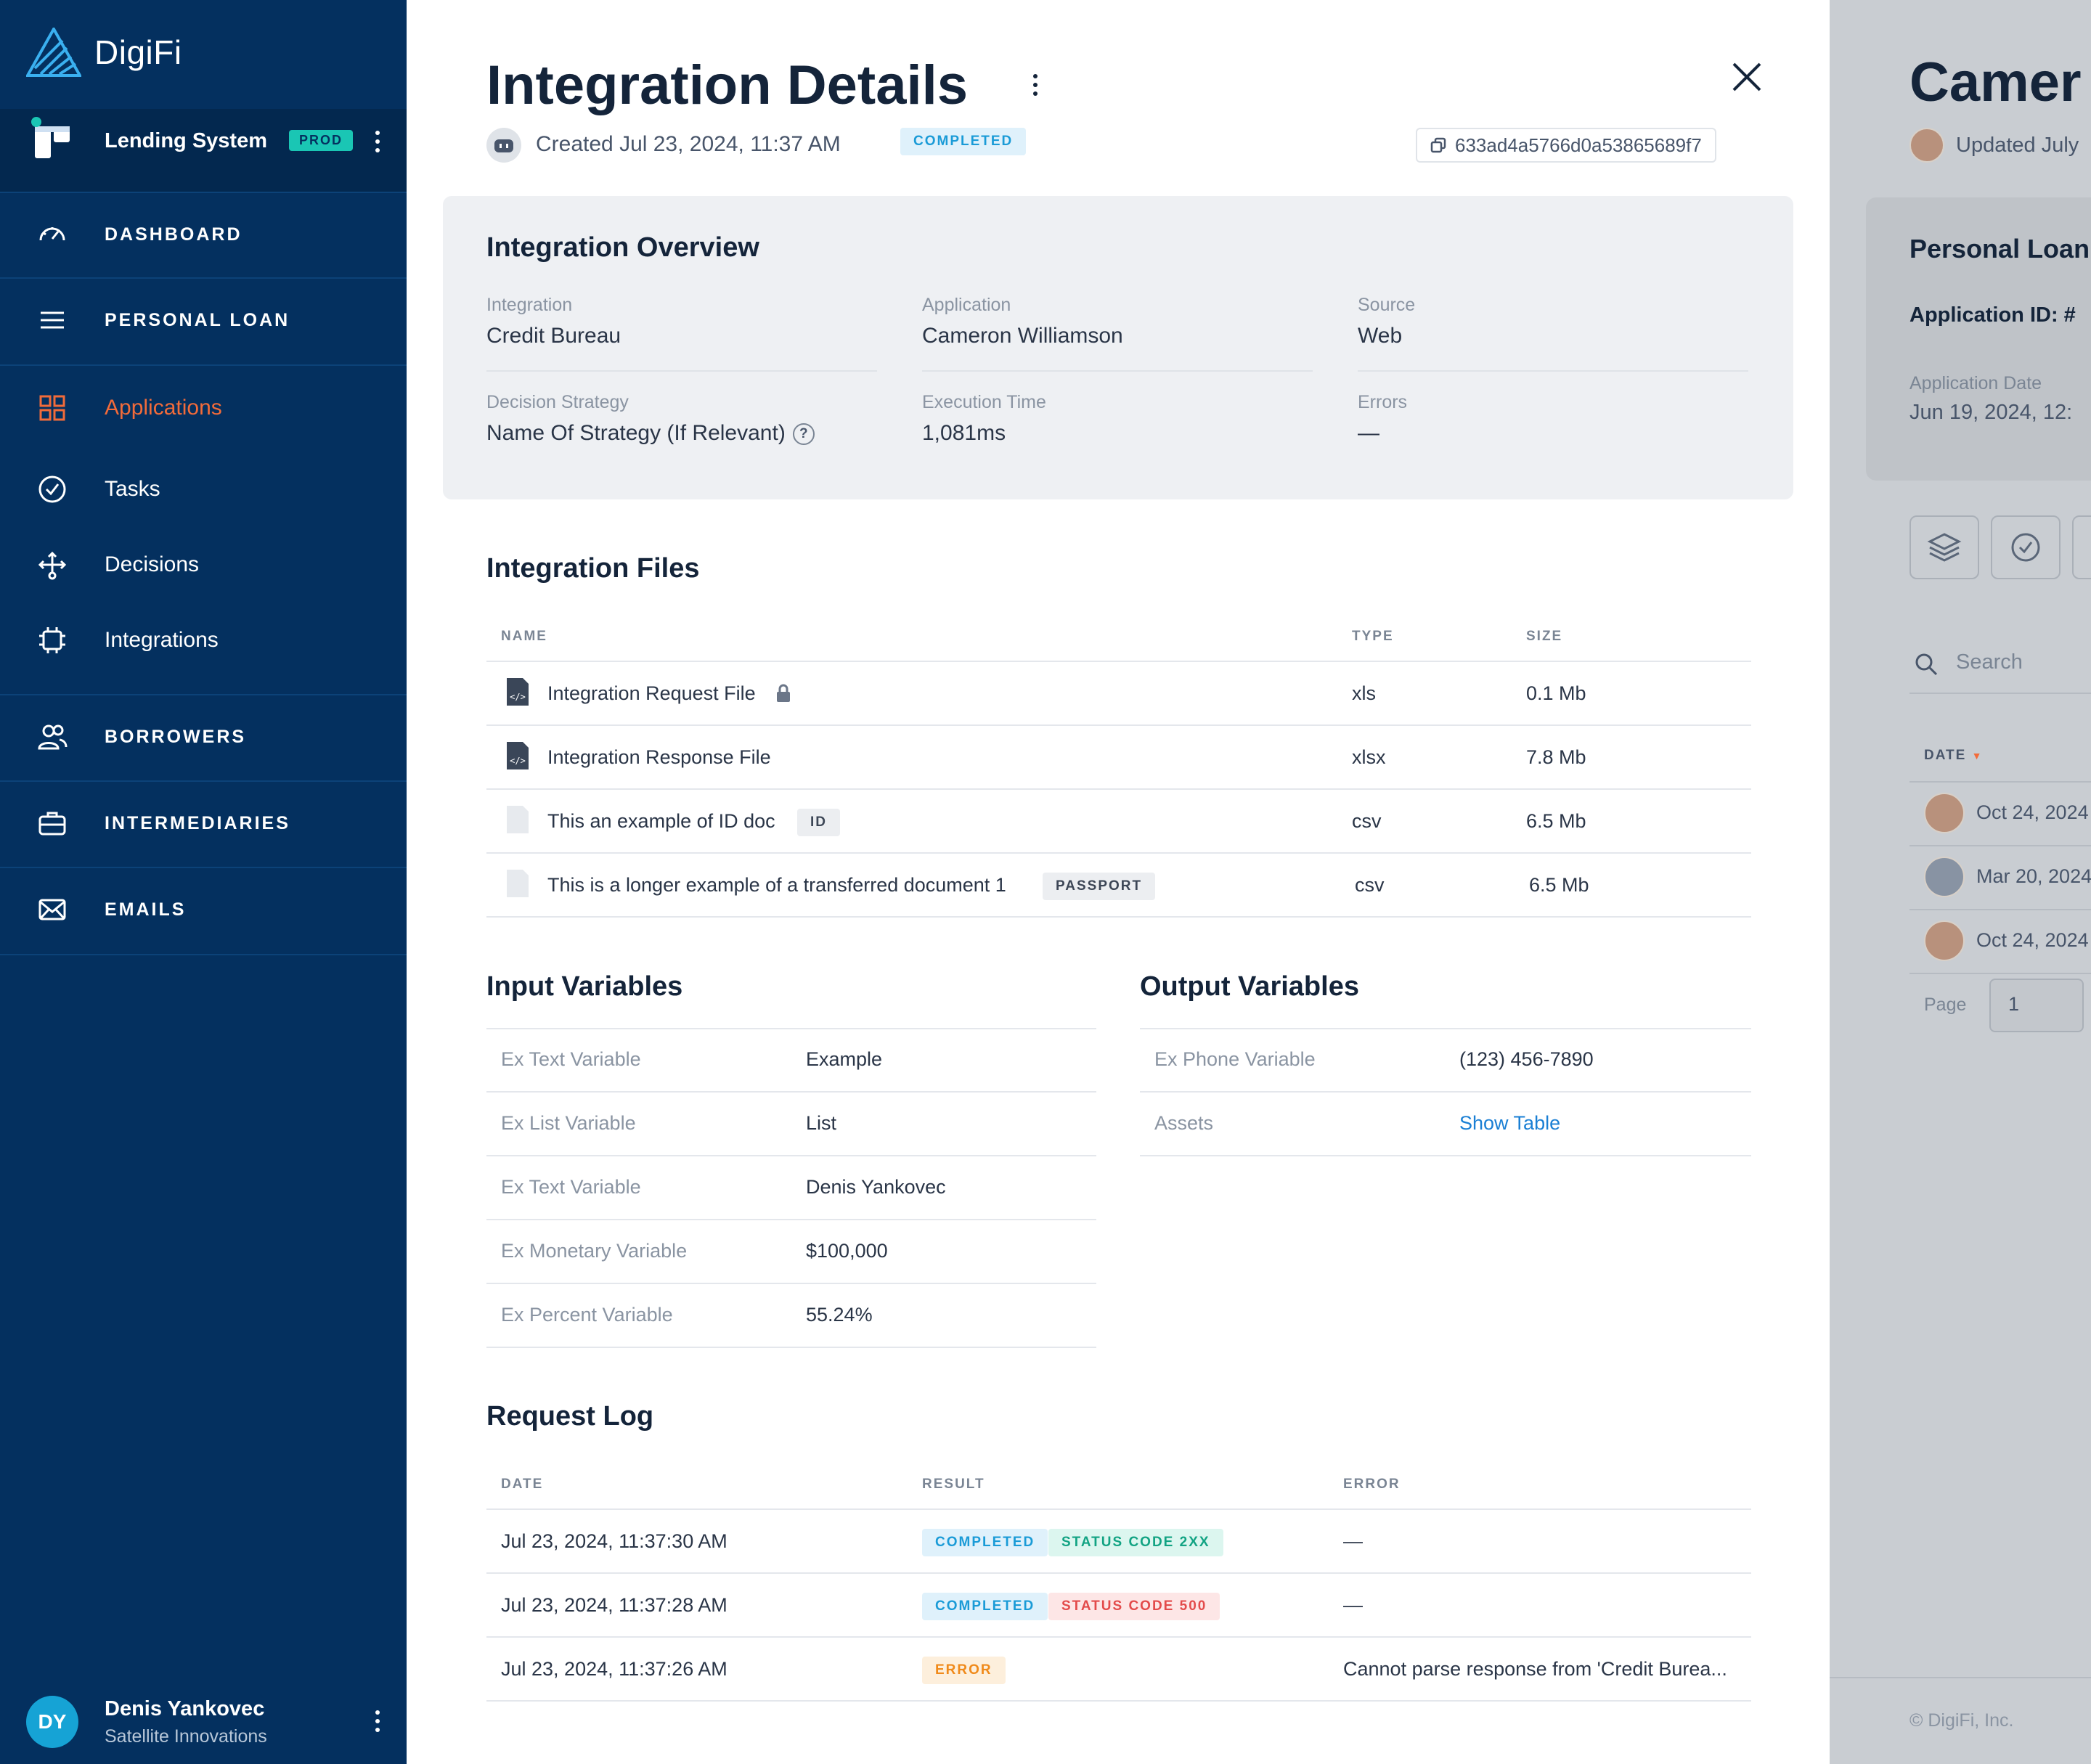 The width and height of the screenshot is (2091, 1764). What do you see at coordinates (204, 489) in the screenshot?
I see `nav-tasks: Tasks` at bounding box center [204, 489].